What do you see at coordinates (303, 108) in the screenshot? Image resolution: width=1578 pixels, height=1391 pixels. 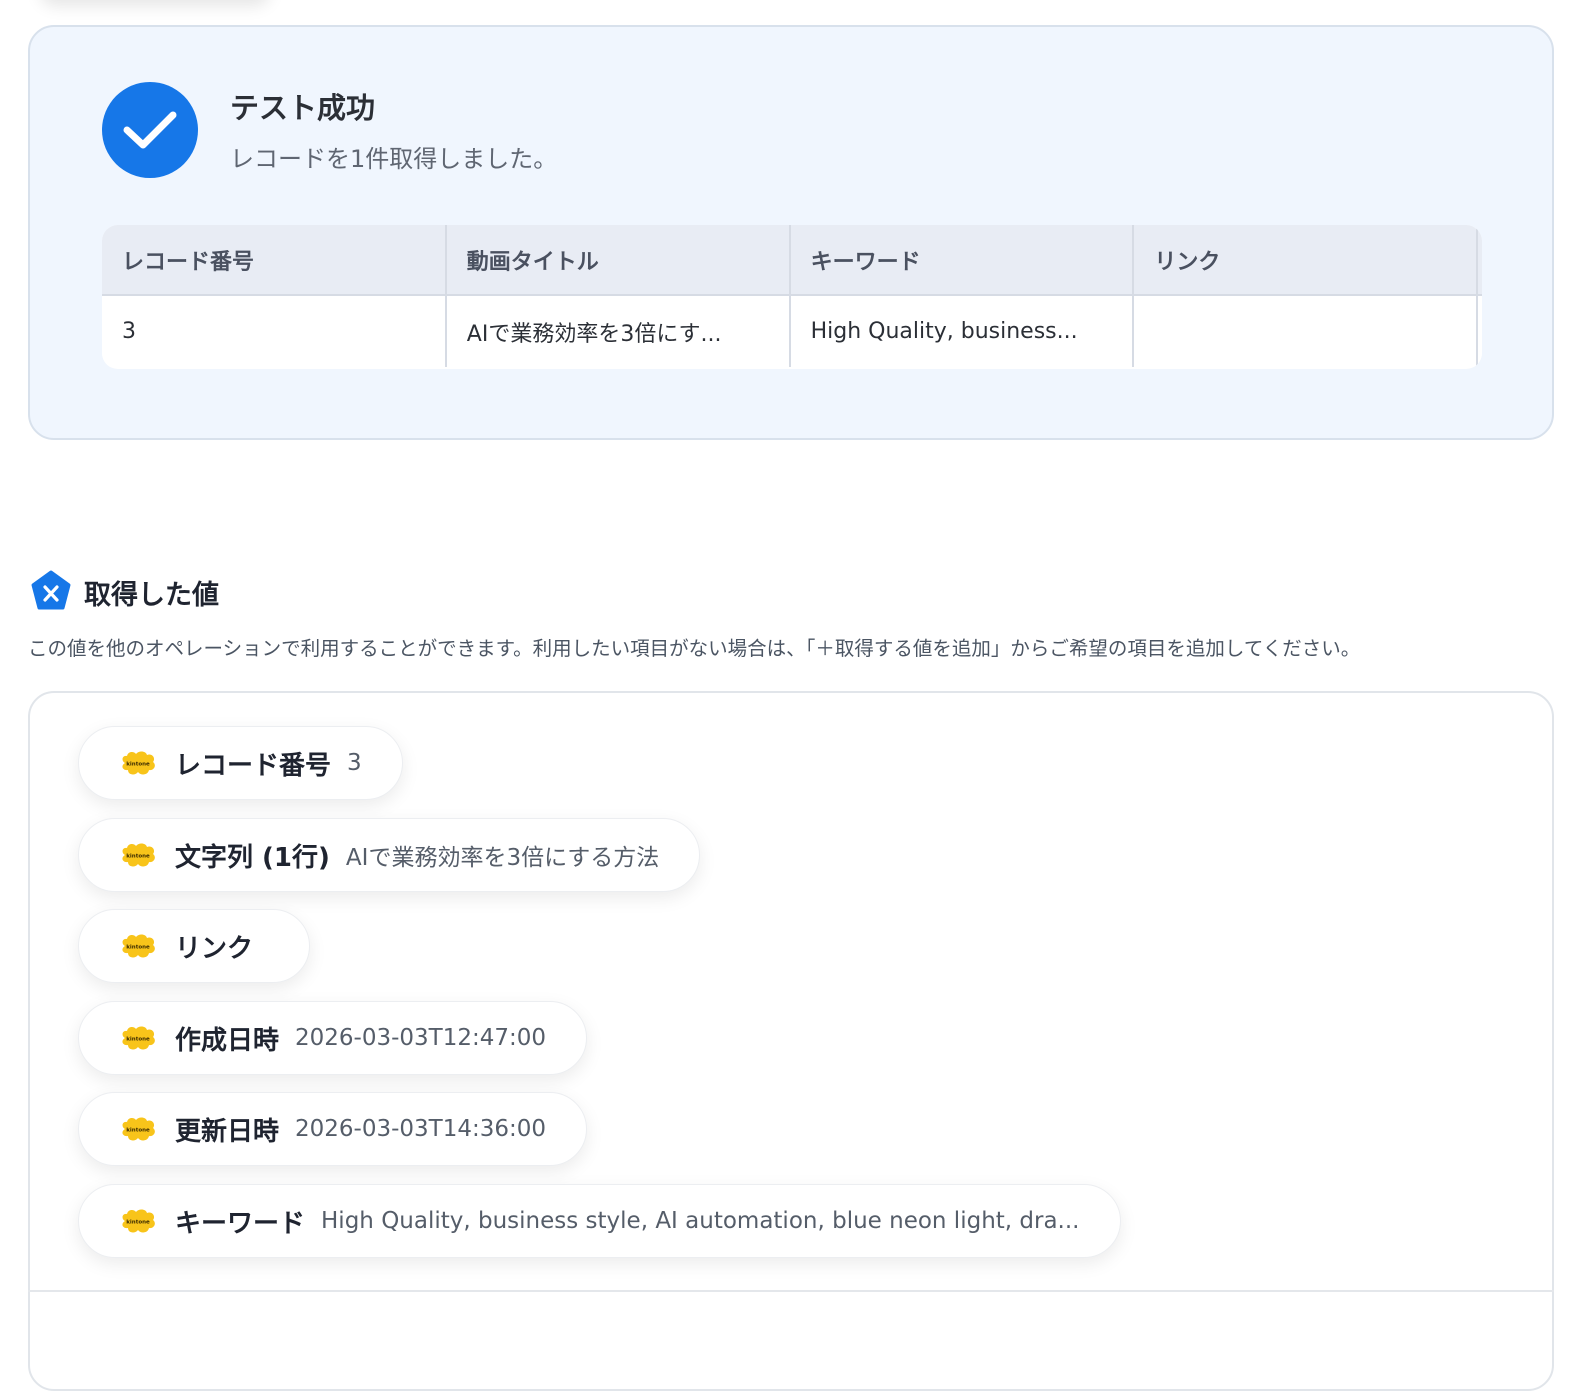 I see `success-title: テスト成功` at bounding box center [303, 108].